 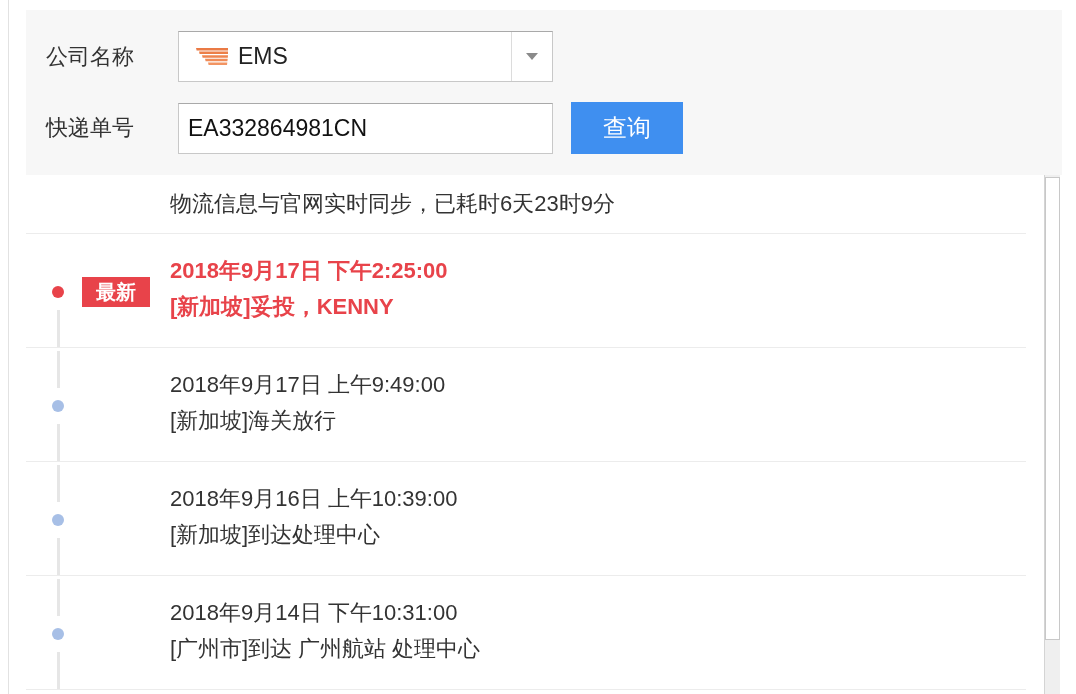 I want to click on stripes-logo-icon, so click(x=212, y=56).